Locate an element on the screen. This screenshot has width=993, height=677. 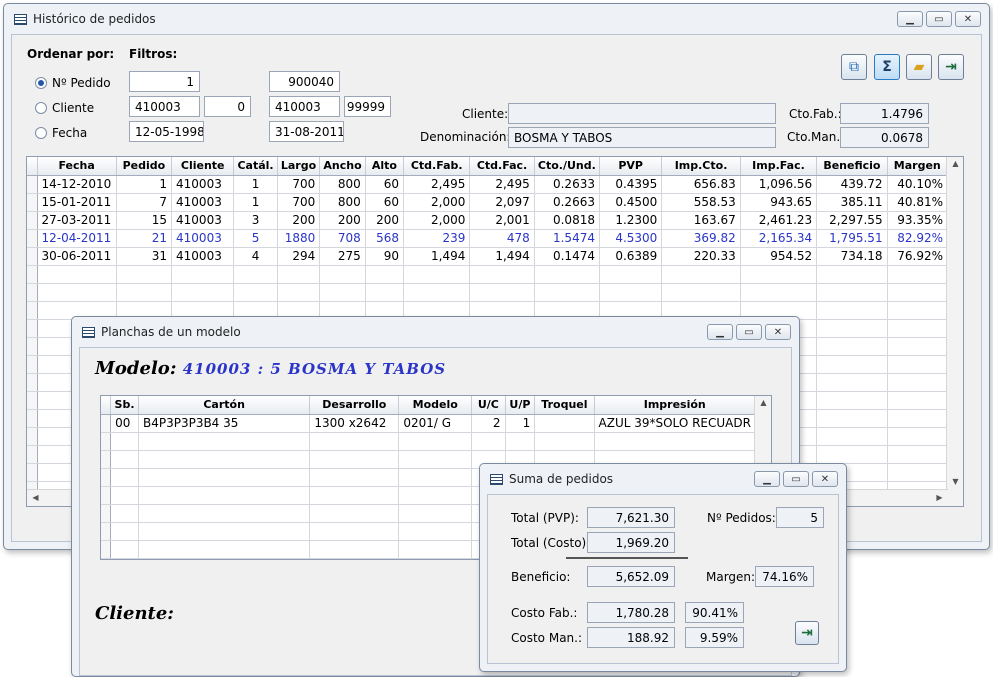
column-header: Impresión is located at coordinates (675, 405).